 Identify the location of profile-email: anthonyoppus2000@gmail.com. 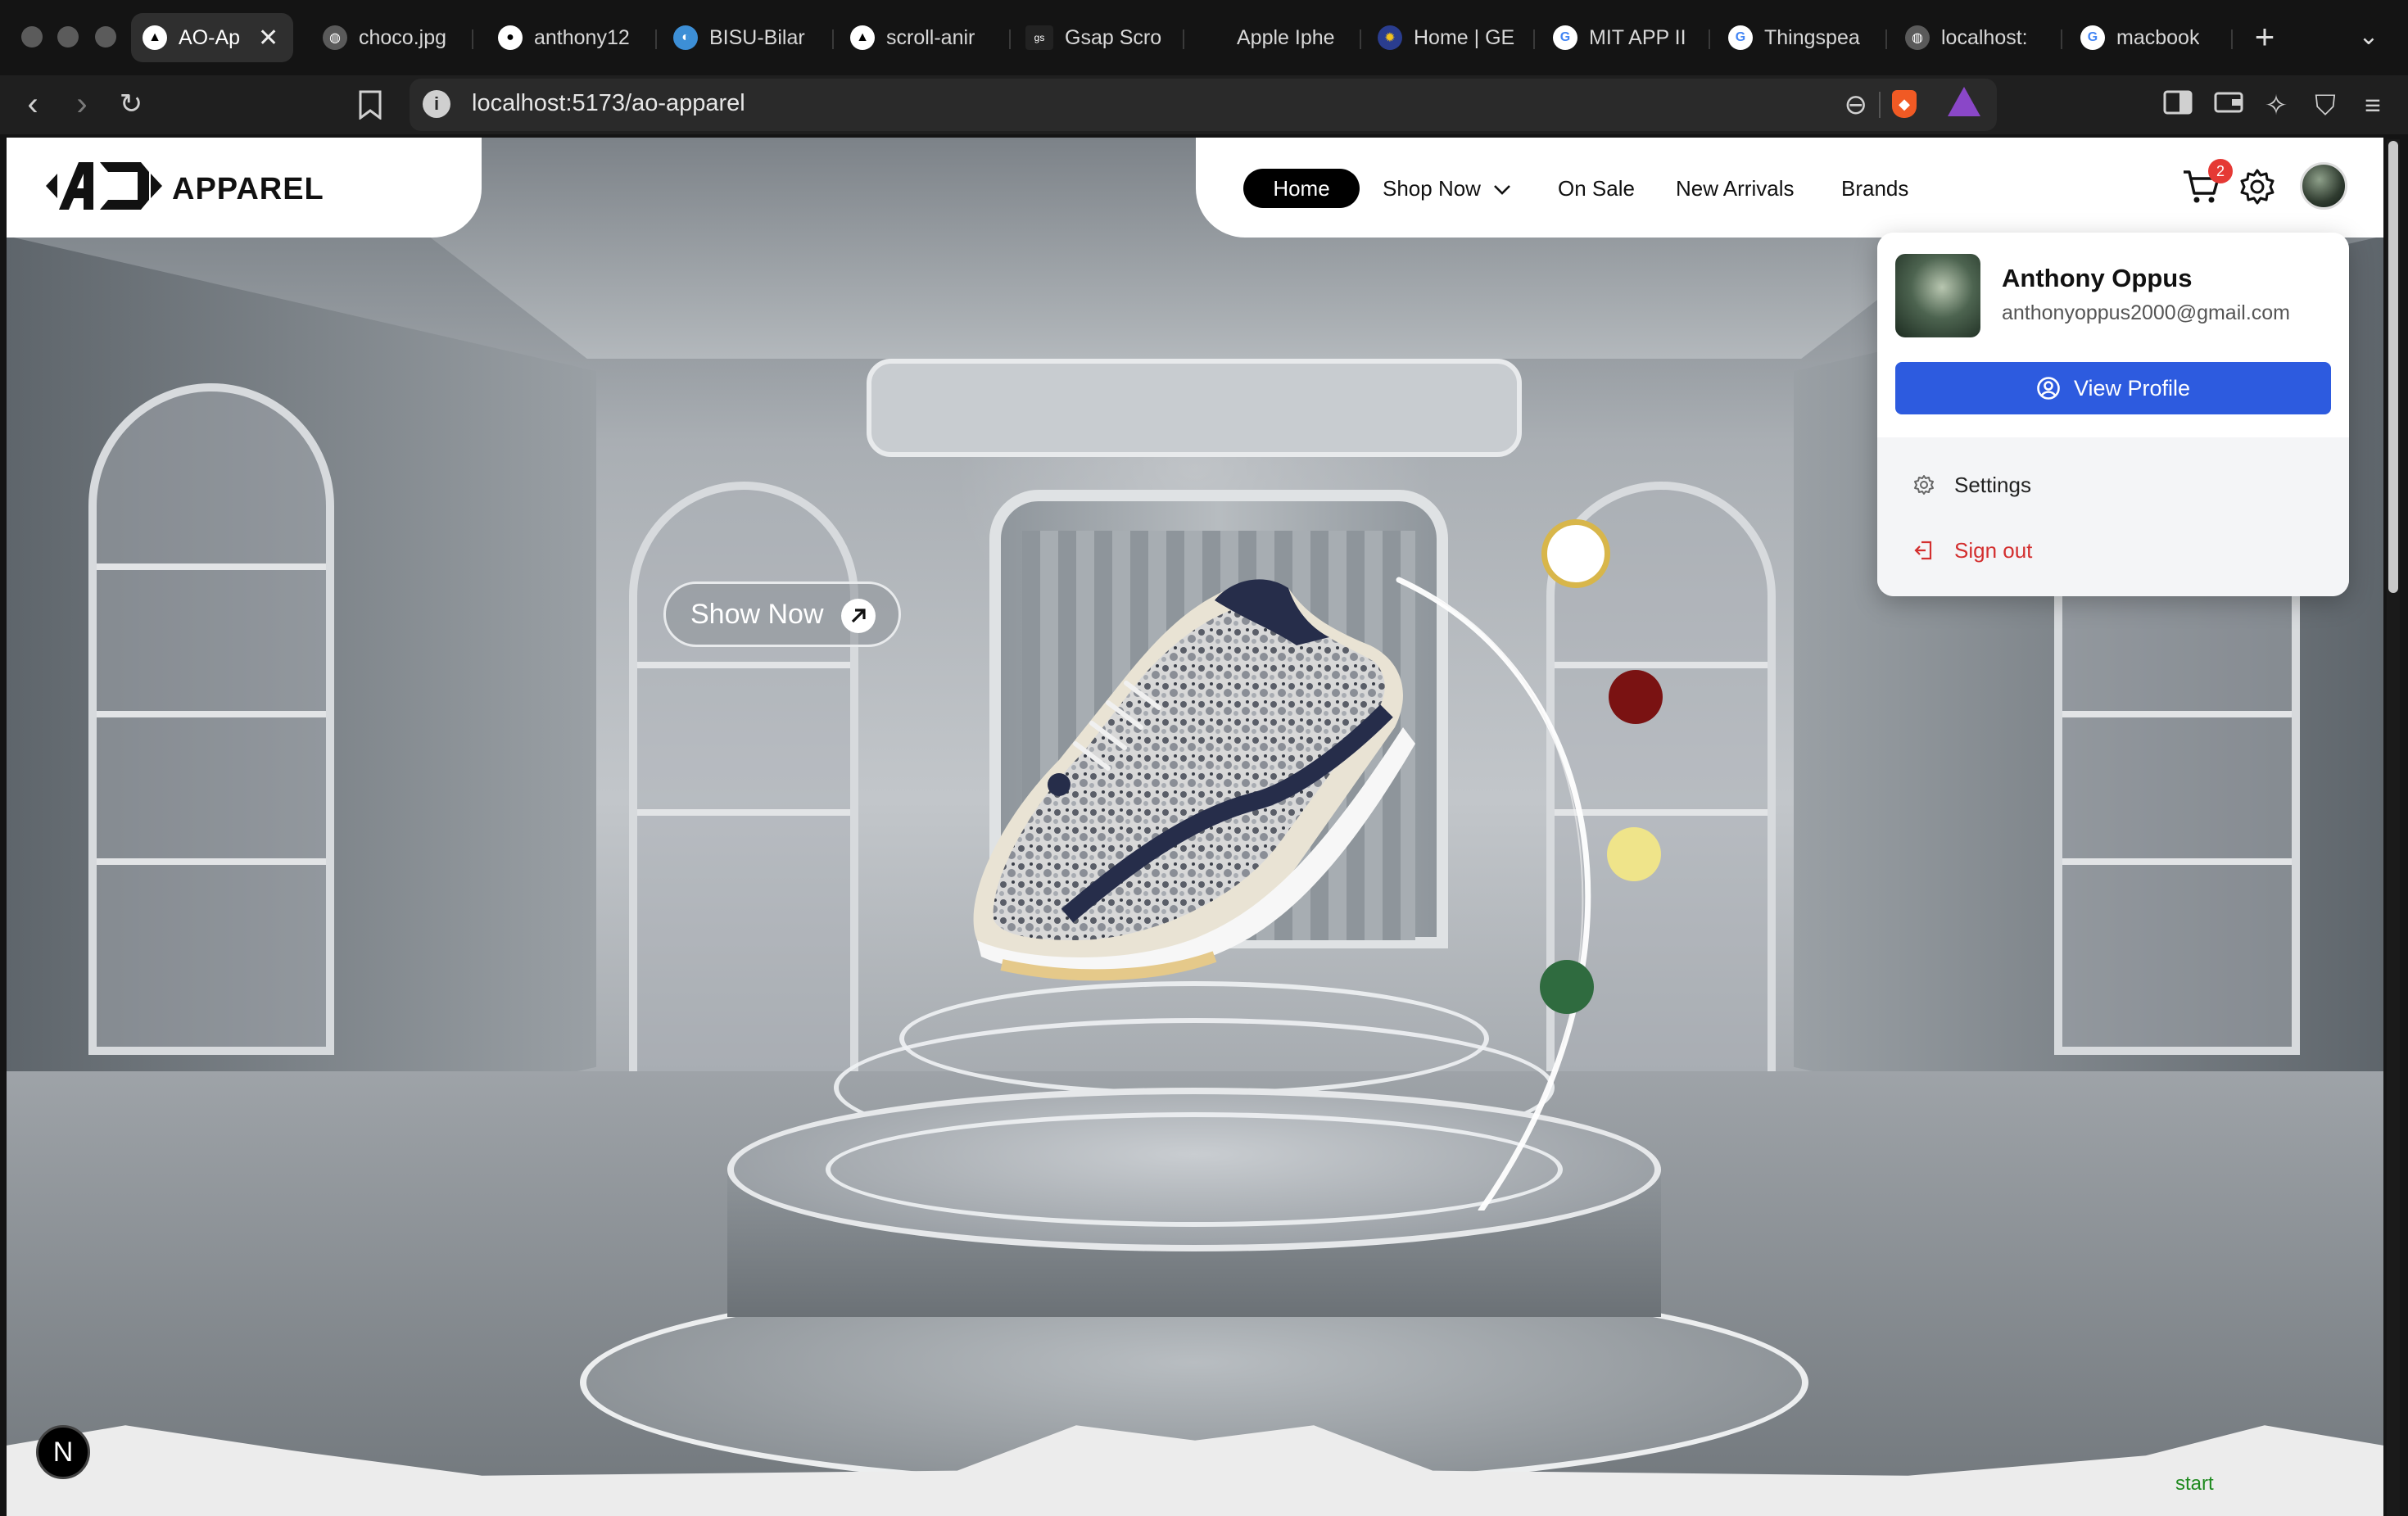
(2146, 312).